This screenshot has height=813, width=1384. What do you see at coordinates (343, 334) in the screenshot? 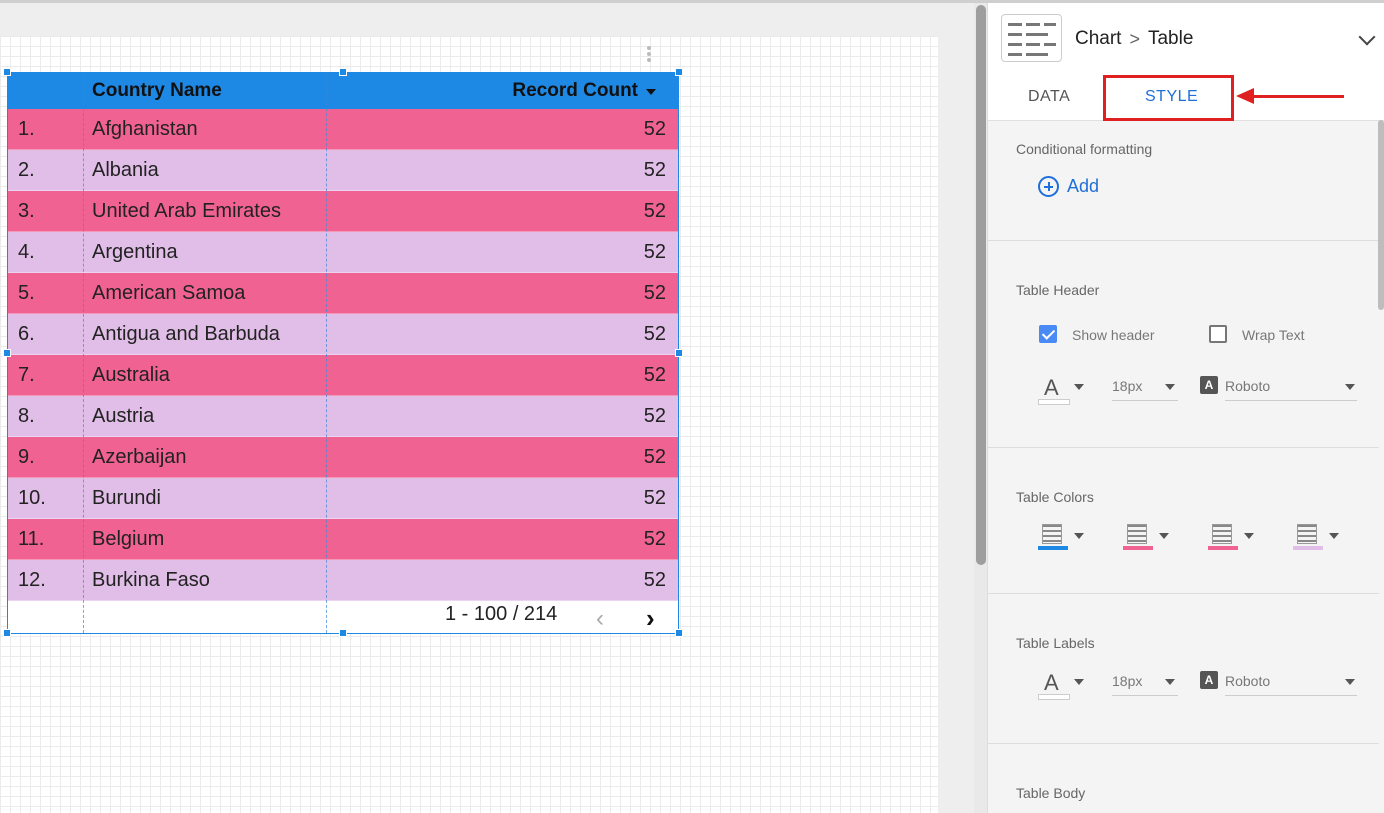
I see `table-row: 6. Antigua and Barbuda 52` at bounding box center [343, 334].